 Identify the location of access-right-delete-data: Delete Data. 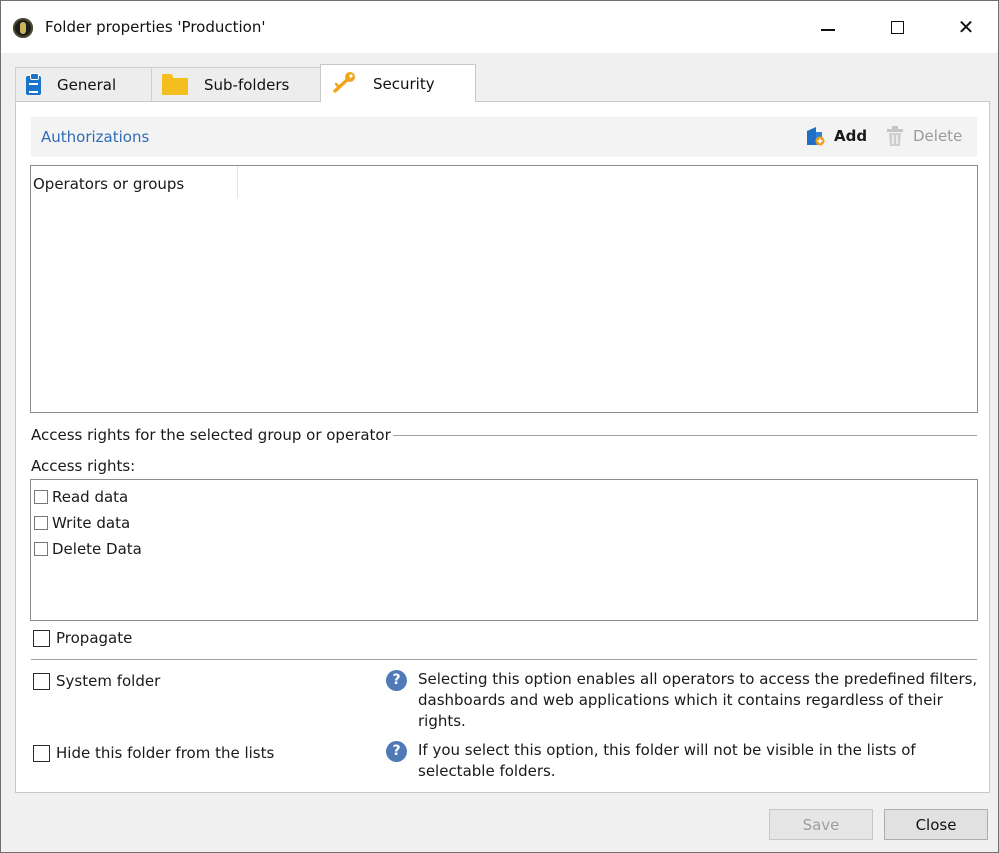
(505, 549).